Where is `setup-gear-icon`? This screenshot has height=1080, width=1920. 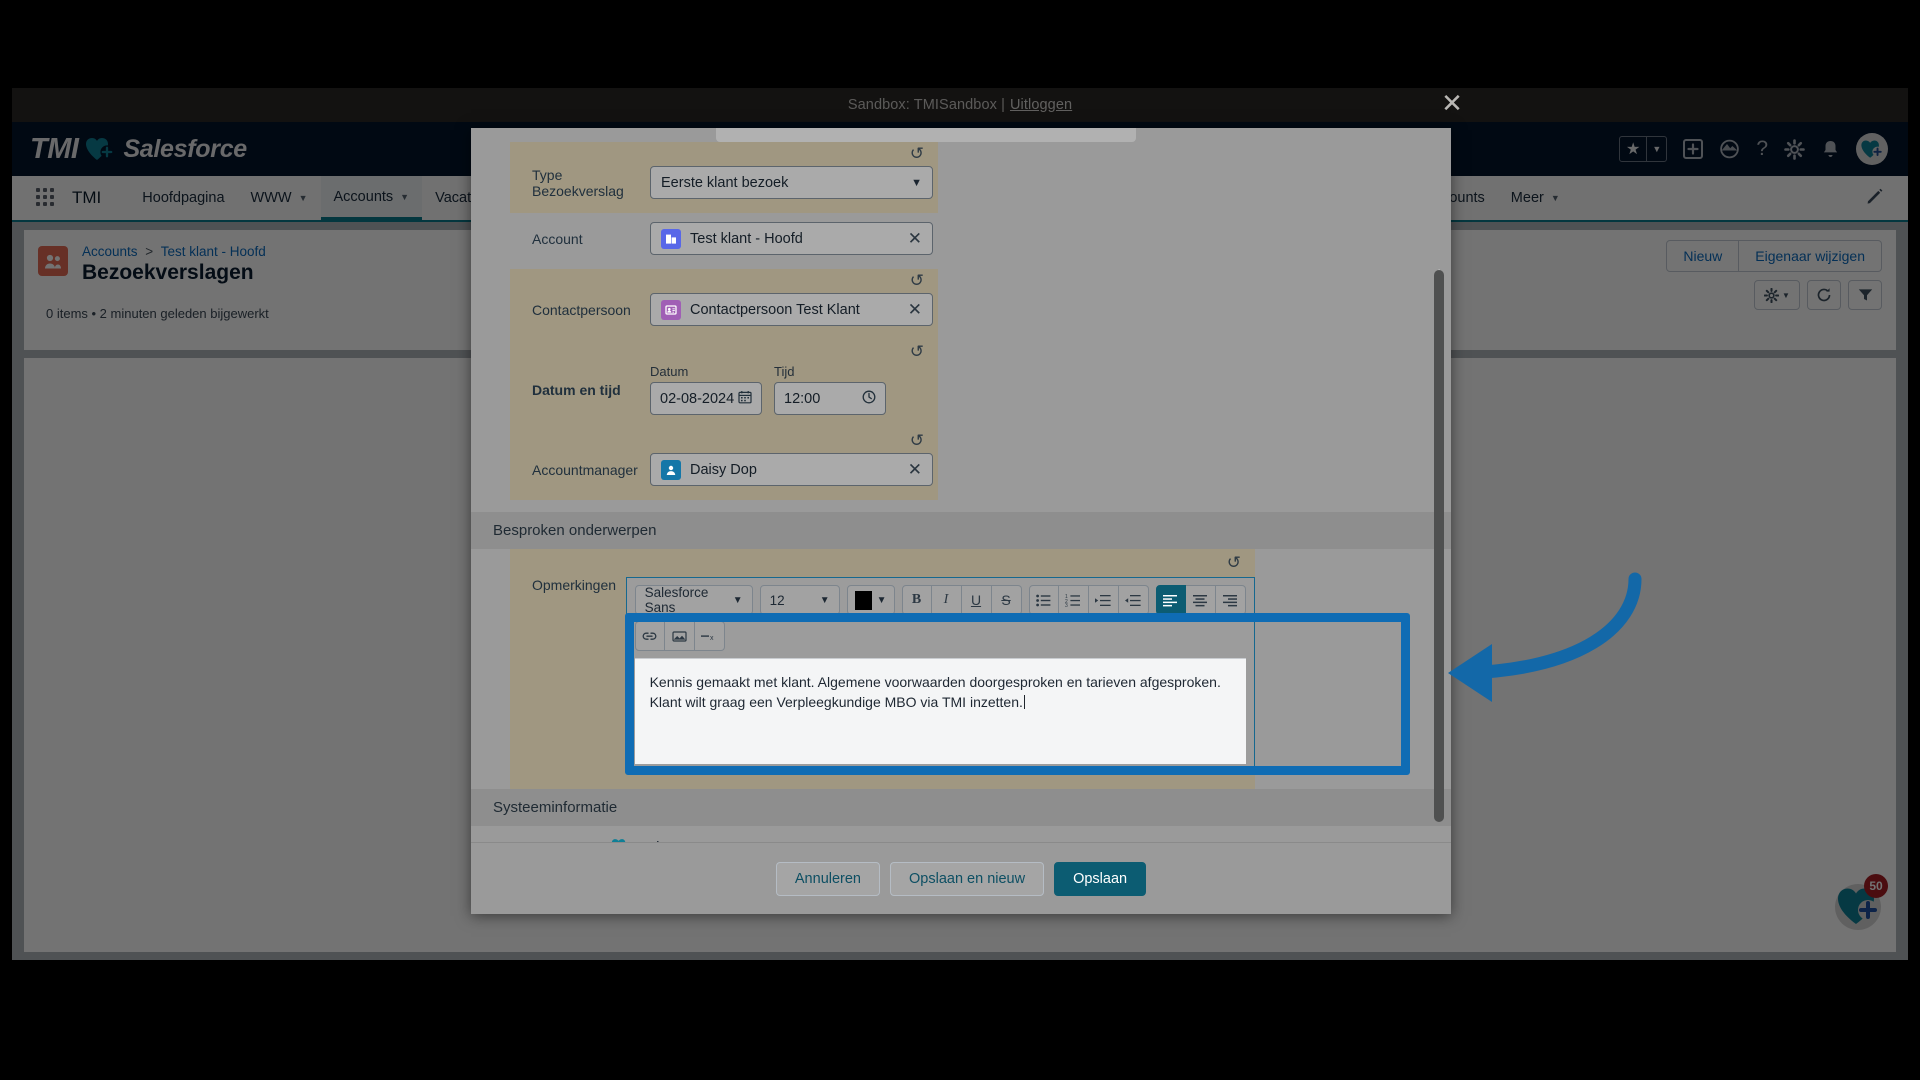
setup-gear-icon is located at coordinates (1794, 149).